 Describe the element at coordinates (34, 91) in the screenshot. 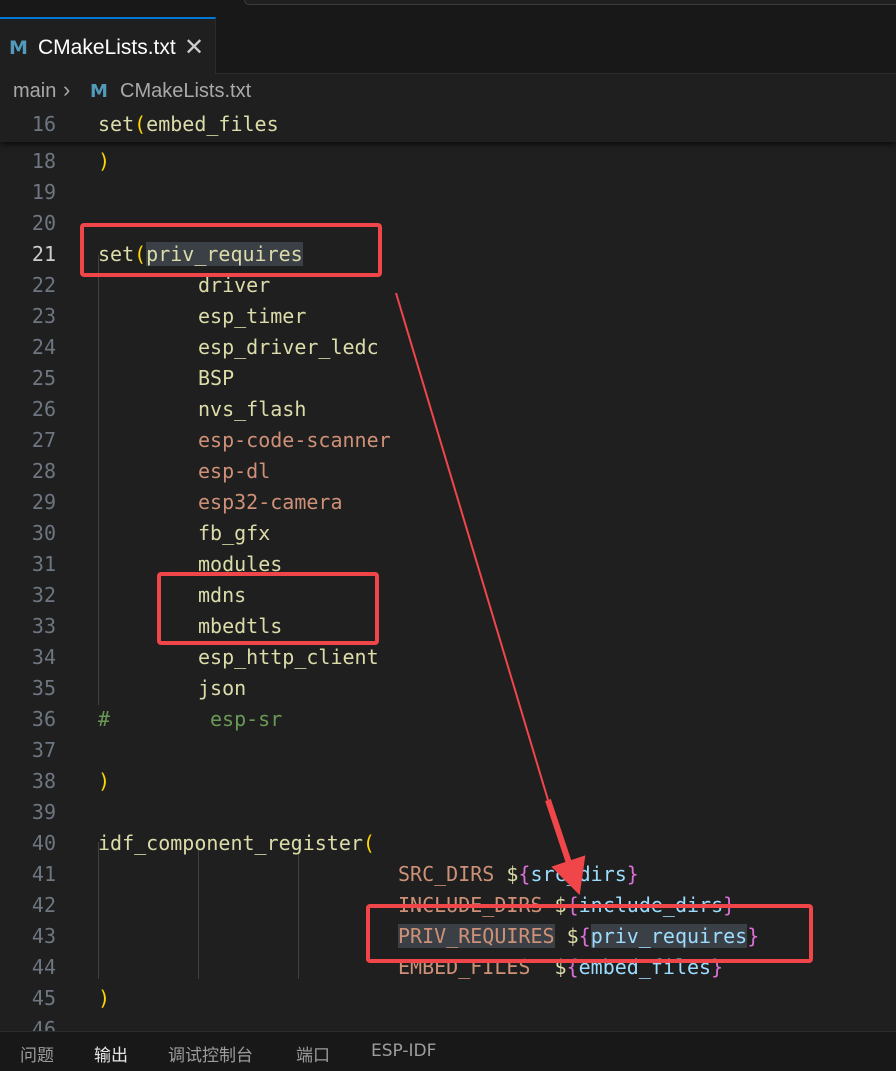

I see `breadcrumb-folder: main` at that location.